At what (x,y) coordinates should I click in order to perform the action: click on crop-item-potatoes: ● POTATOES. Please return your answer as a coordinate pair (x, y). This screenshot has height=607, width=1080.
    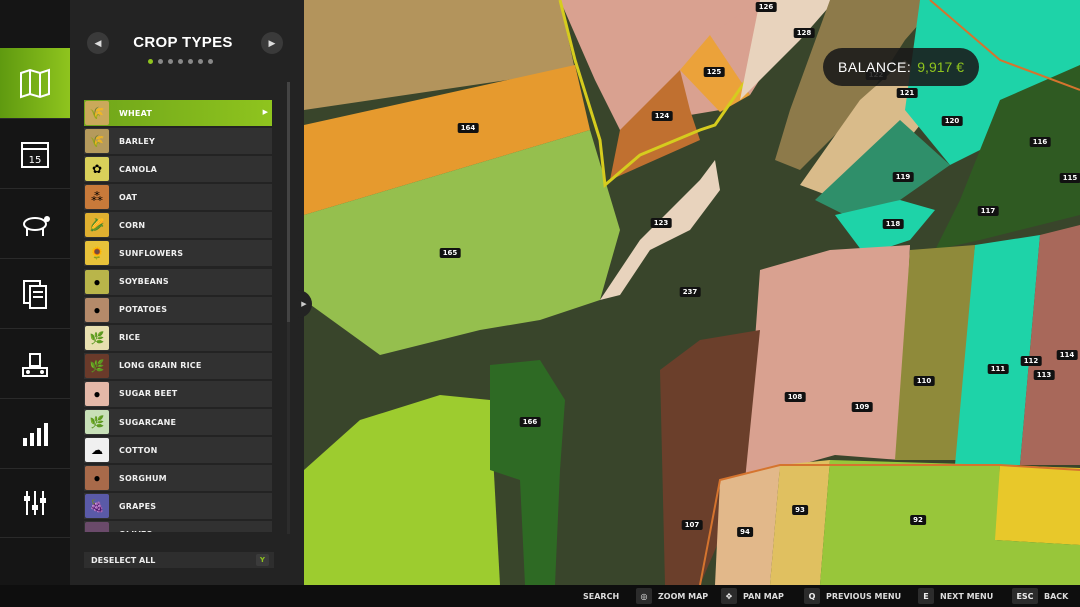
    Looking at the image, I should click on (178, 309).